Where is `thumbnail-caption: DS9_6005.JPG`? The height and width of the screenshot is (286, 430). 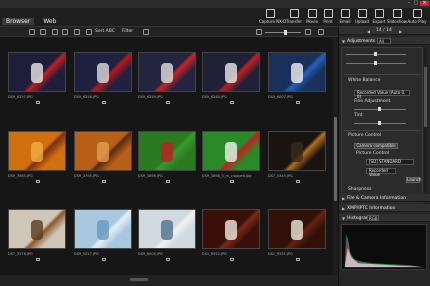 thumbnail-caption: DS9_6005.JPG is located at coordinates (150, 254).